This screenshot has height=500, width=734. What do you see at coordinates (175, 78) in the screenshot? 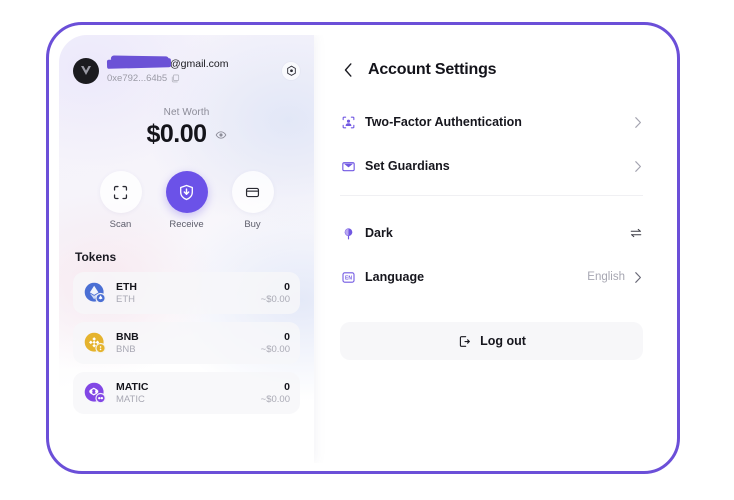
I see `copy-icon` at bounding box center [175, 78].